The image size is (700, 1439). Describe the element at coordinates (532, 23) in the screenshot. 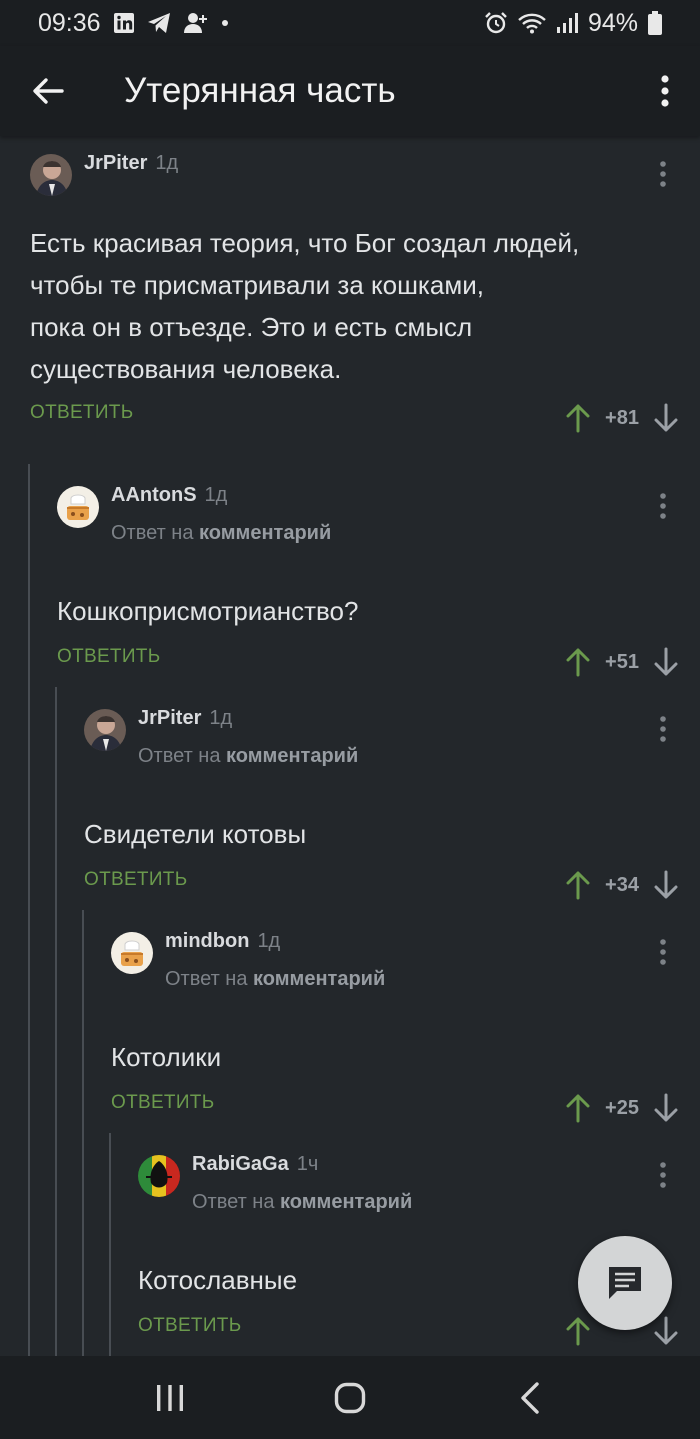

I see `wifi-icon` at that location.